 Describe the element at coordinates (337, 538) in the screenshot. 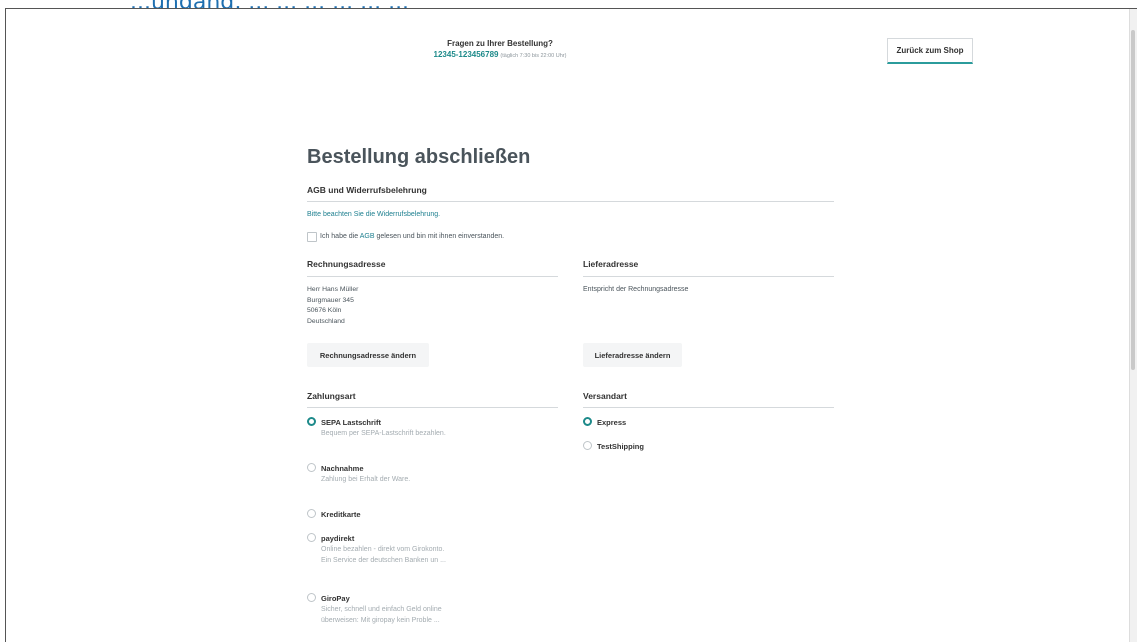

I see `payment-option-label: paydirekt` at that location.